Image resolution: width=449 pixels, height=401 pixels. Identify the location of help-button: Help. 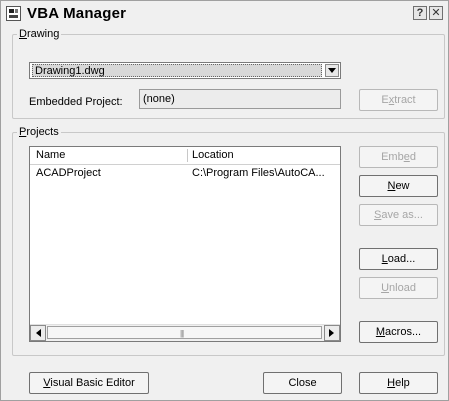
(398, 383).